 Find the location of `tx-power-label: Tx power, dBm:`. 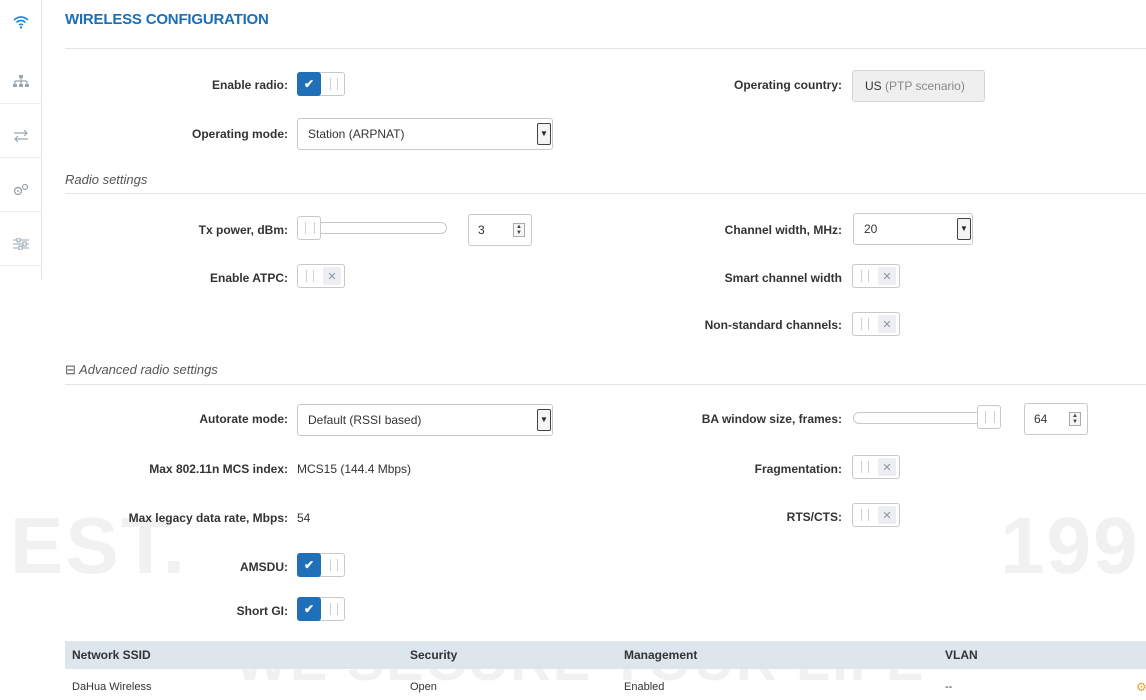

tx-power-label: Tx power, dBm: is located at coordinates (243, 230).